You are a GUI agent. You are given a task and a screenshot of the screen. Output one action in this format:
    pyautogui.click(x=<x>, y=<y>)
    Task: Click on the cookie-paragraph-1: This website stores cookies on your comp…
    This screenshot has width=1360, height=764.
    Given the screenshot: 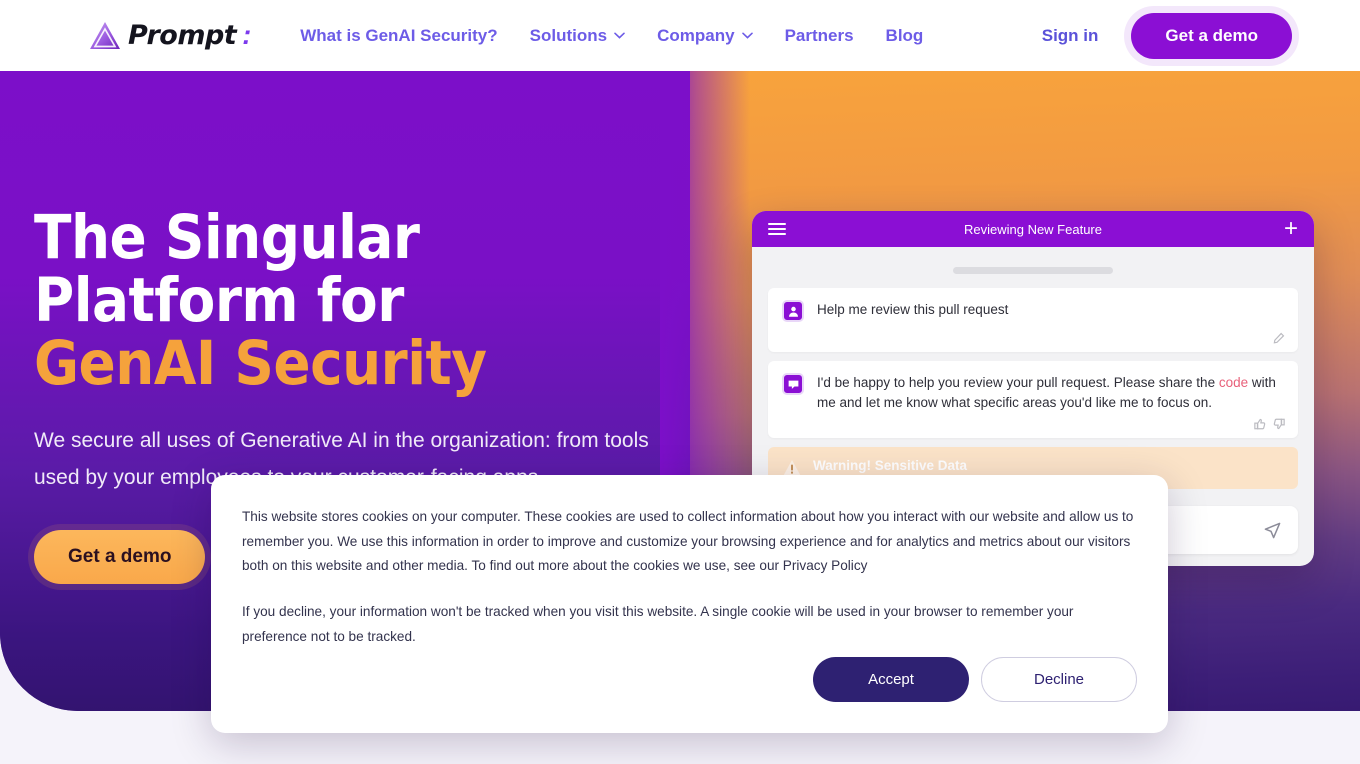 What is the action you would take?
    pyautogui.click(x=688, y=541)
    